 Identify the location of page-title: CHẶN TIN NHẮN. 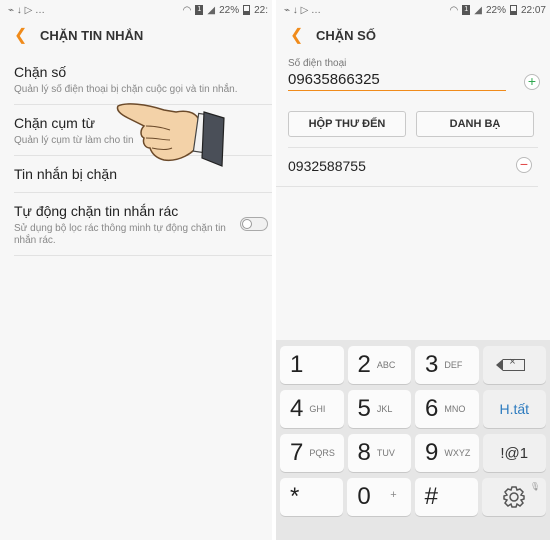
(92, 35).